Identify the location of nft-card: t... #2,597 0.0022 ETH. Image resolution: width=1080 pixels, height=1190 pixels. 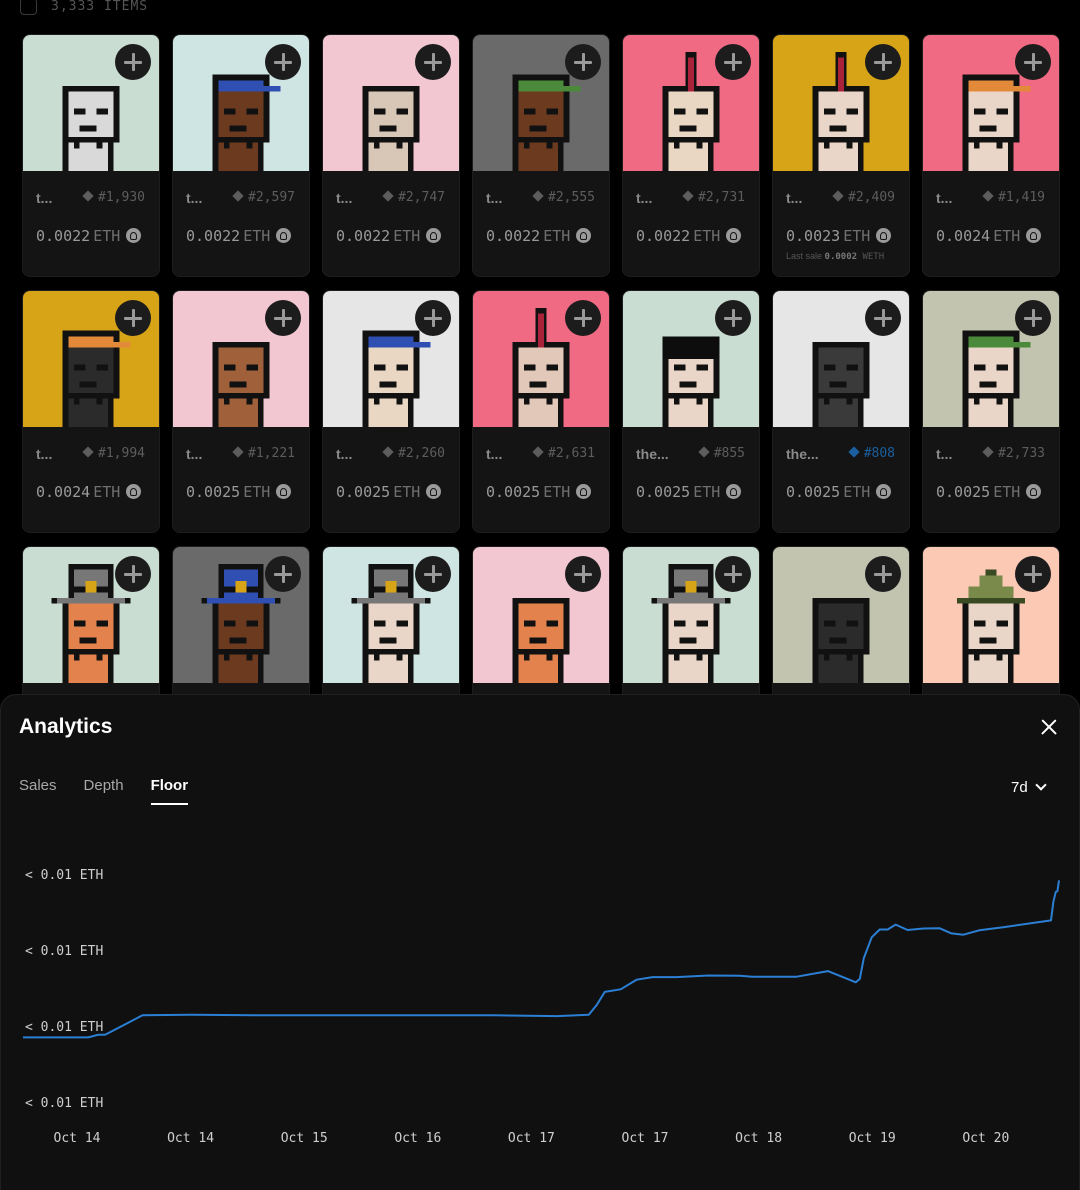
(241, 155).